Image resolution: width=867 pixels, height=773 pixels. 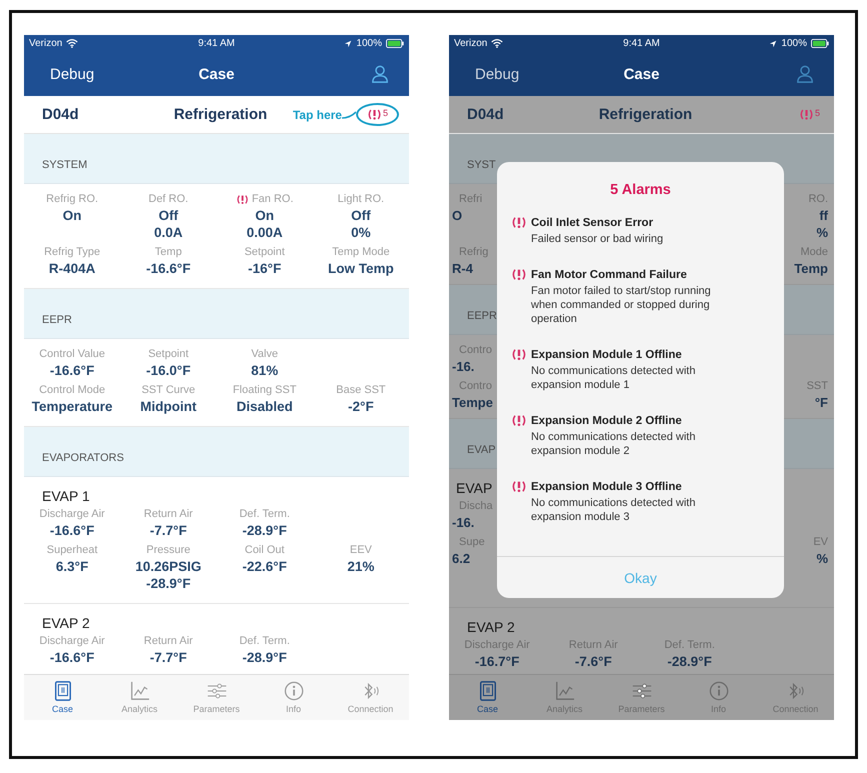 What do you see at coordinates (461, 558) in the screenshot?
I see `field-value: 6.2` at bounding box center [461, 558].